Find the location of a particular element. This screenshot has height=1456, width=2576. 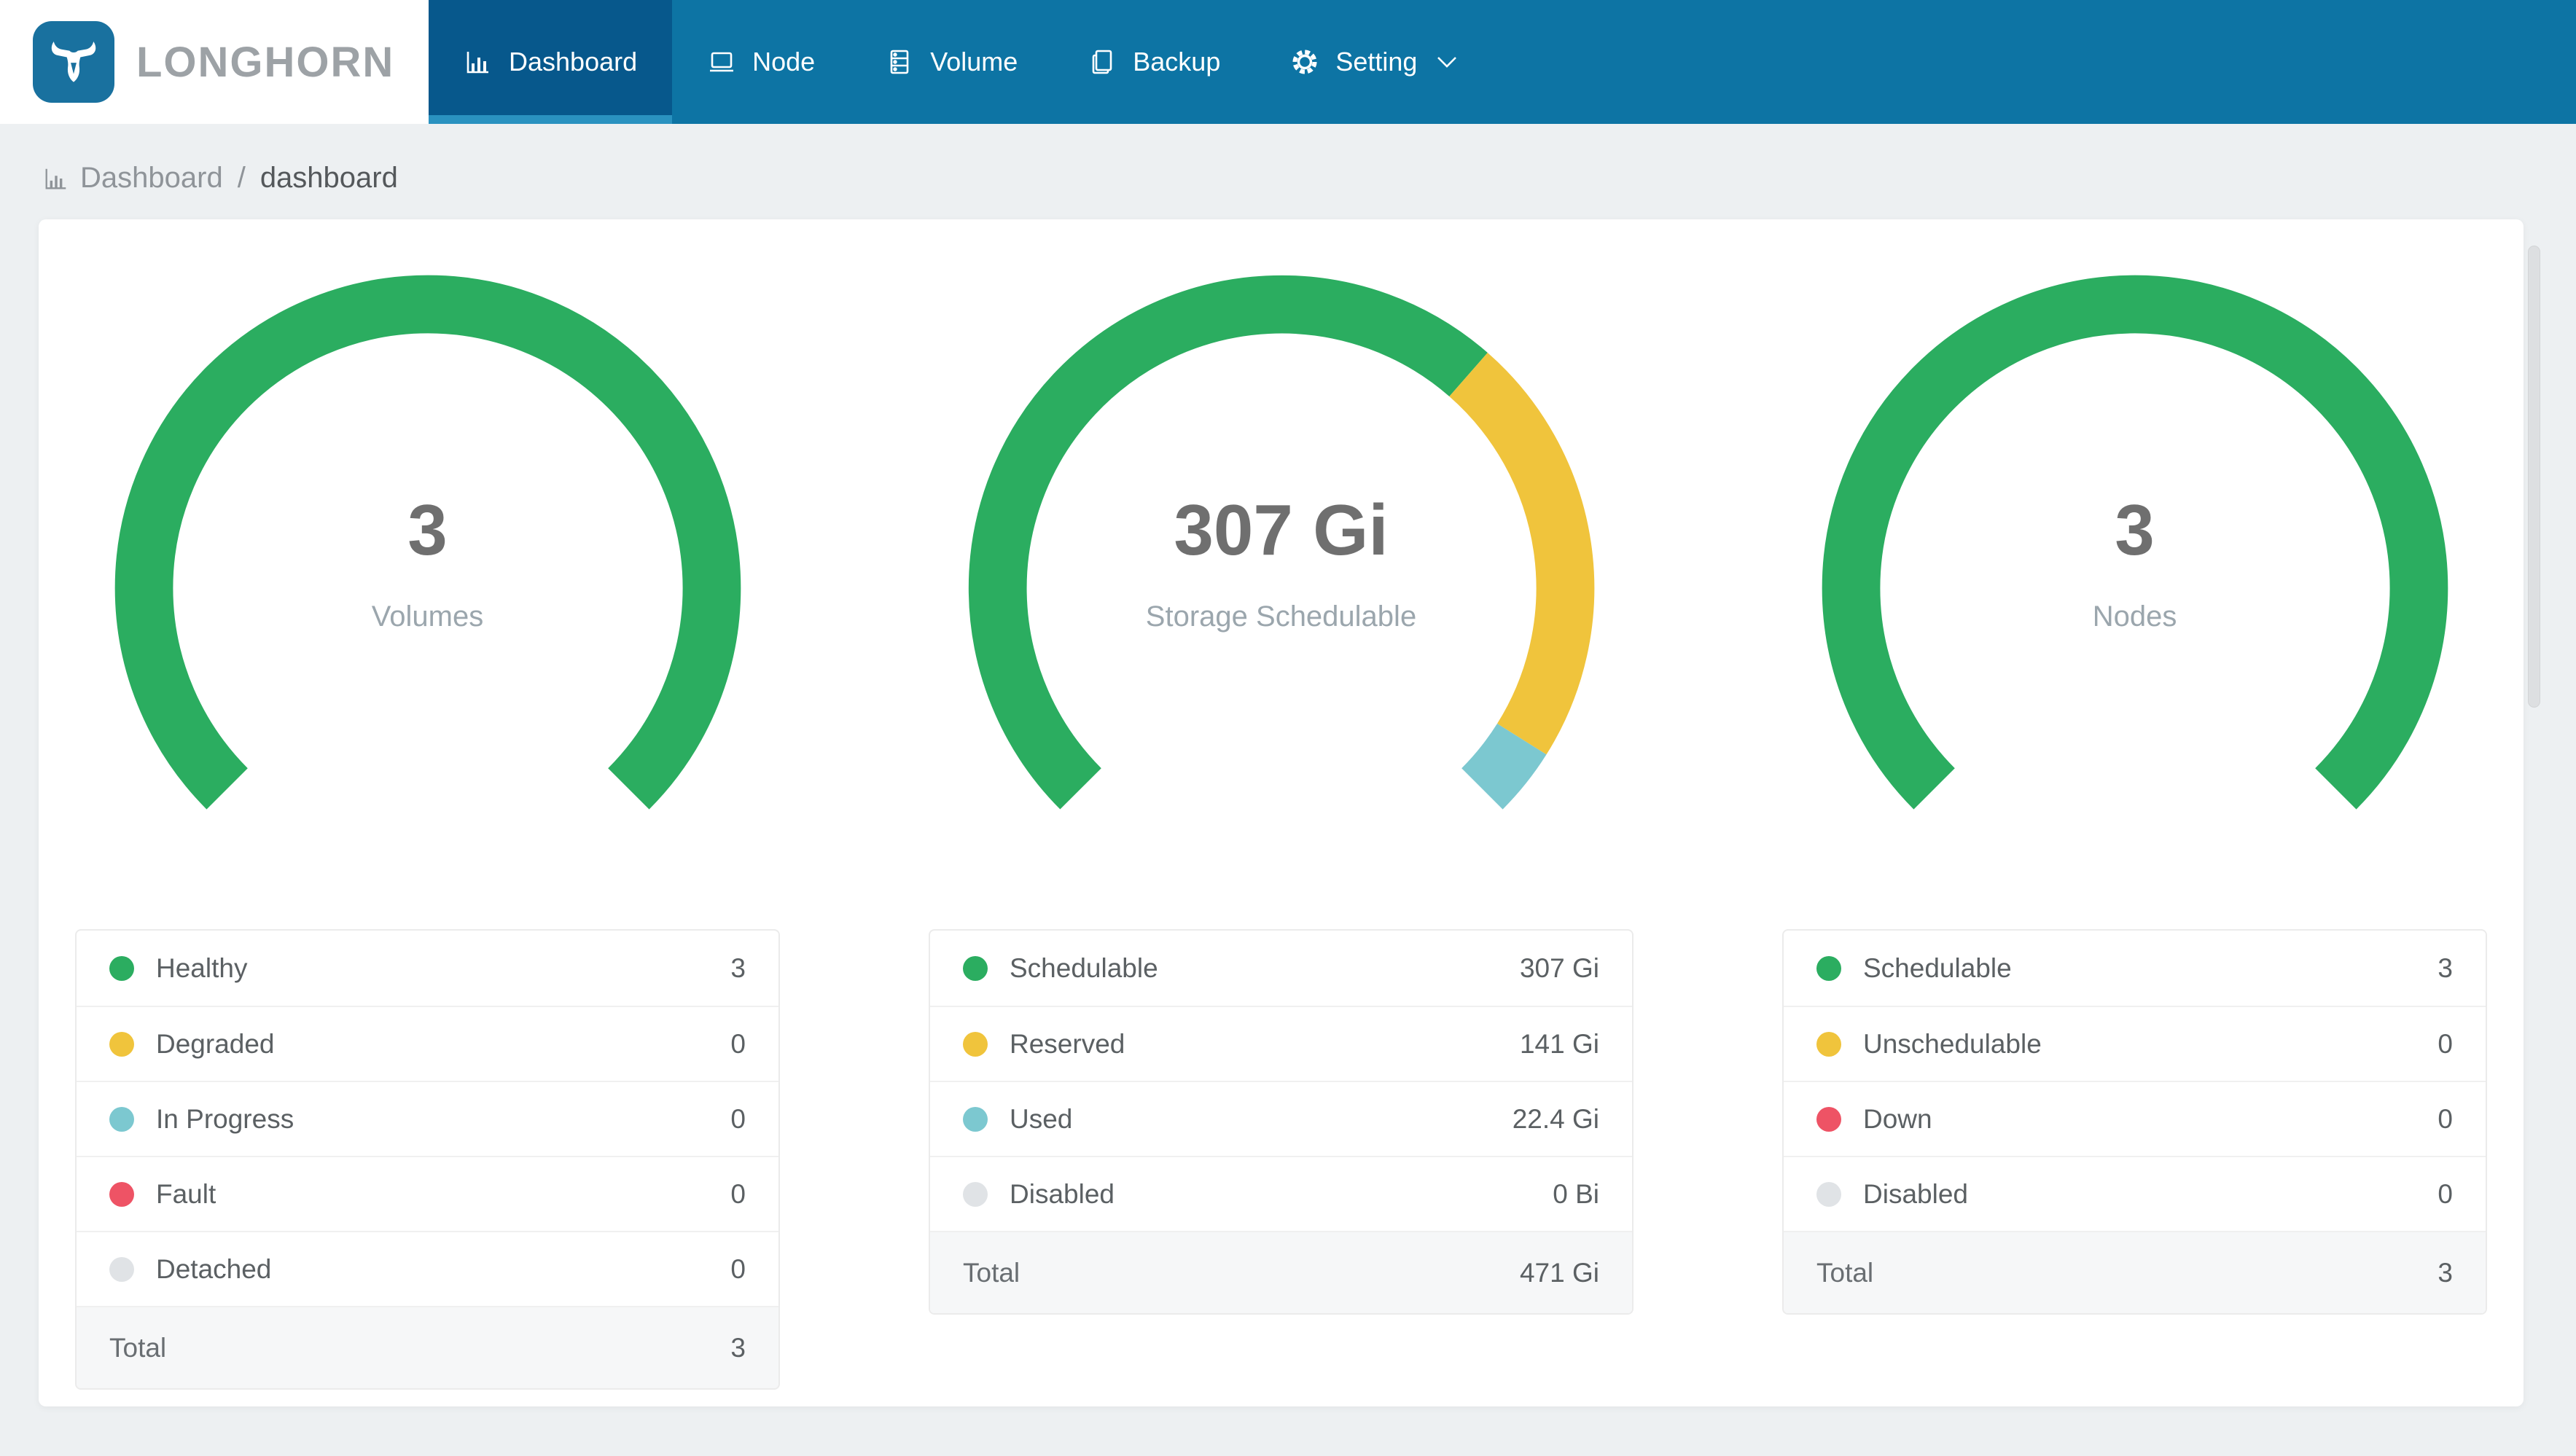

legend-label: Down is located at coordinates (1898, 1118).